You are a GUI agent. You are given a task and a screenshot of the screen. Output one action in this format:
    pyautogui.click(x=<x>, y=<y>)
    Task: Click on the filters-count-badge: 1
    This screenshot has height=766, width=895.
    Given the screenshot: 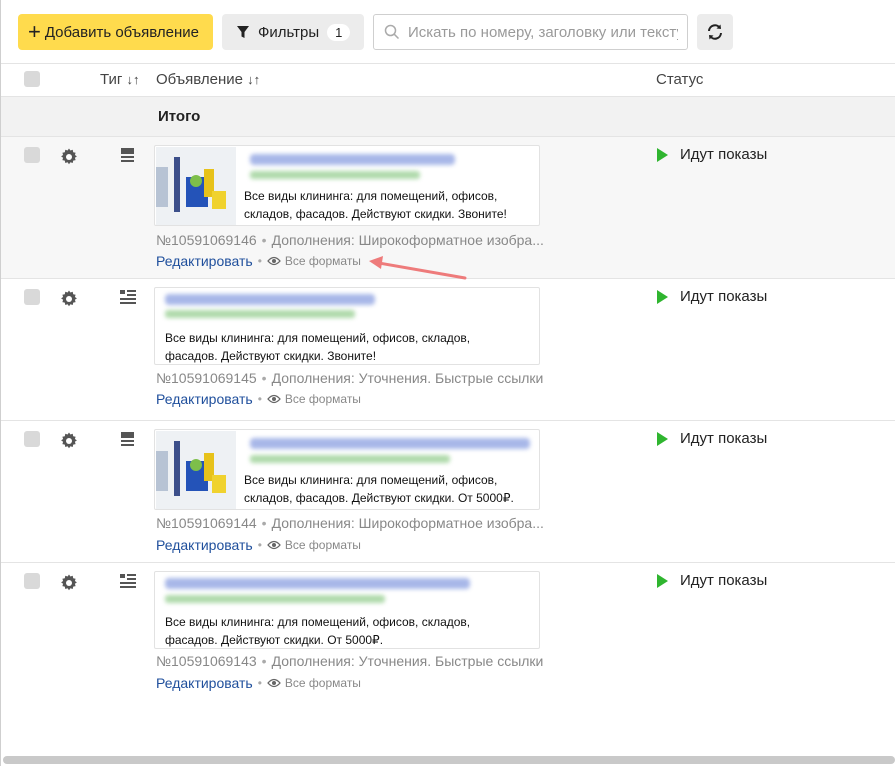 What is the action you would take?
    pyautogui.click(x=339, y=32)
    